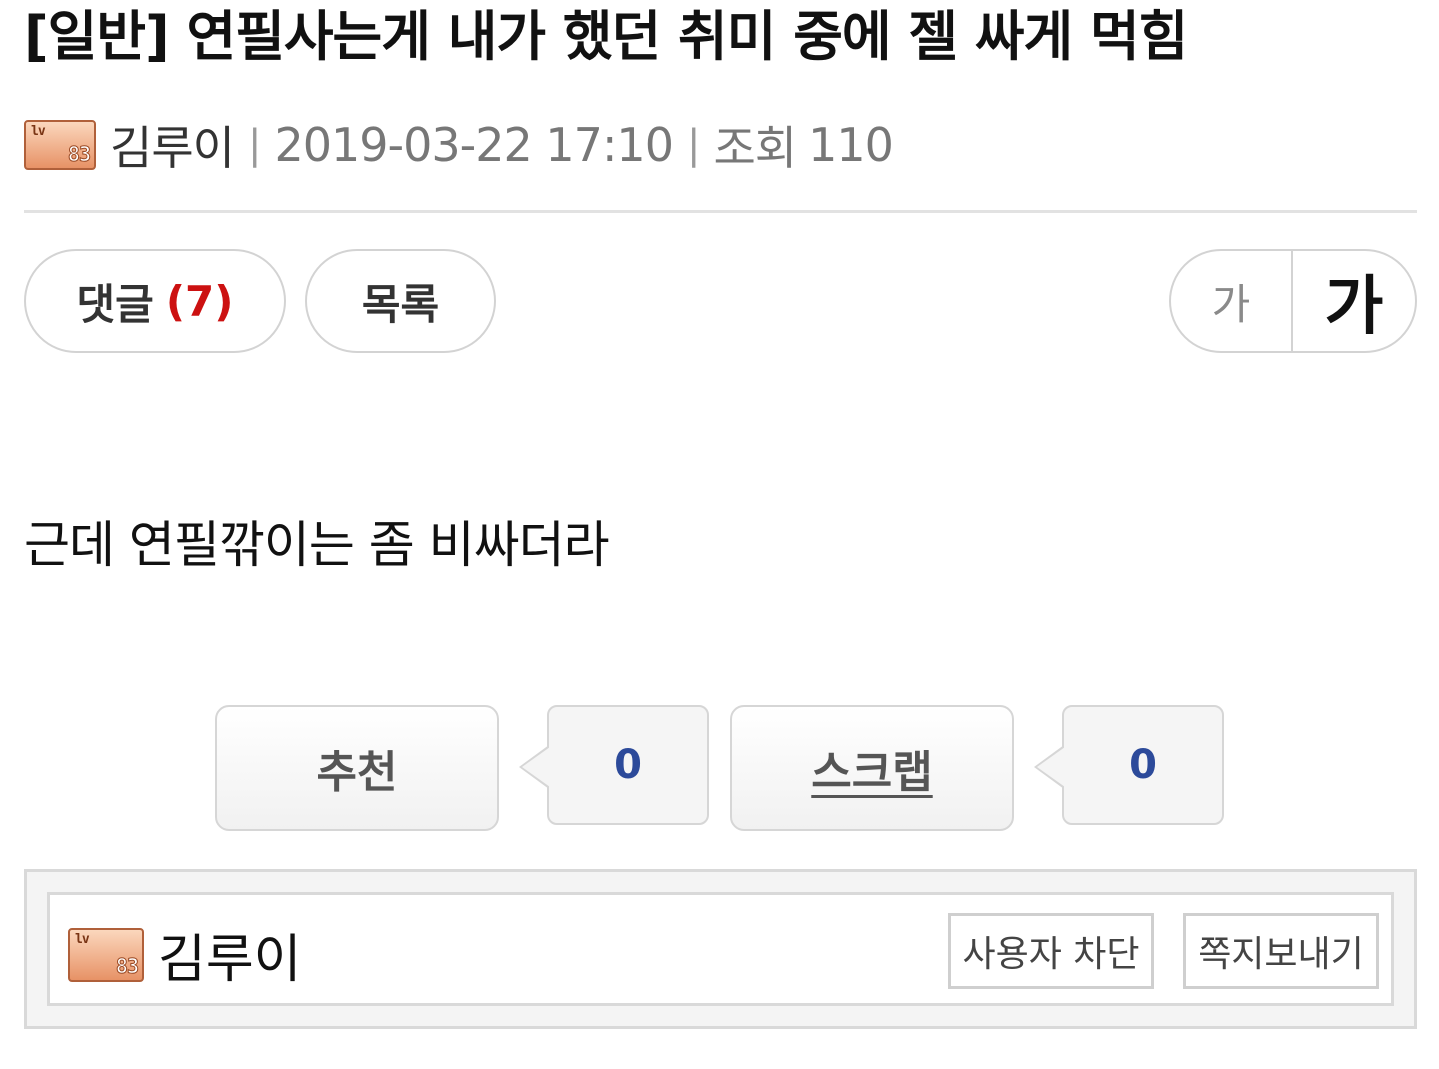 The image size is (1439, 1069). What do you see at coordinates (1232, 301) in the screenshot?
I see `font-smaller-button: 가` at bounding box center [1232, 301].